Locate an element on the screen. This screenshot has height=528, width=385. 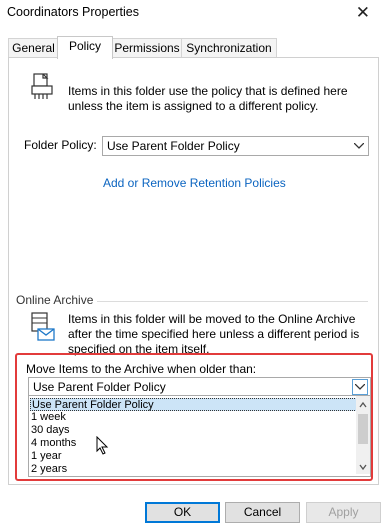
folder-policy-select: Use Parent Folder Policy is located at coordinates (235, 146).